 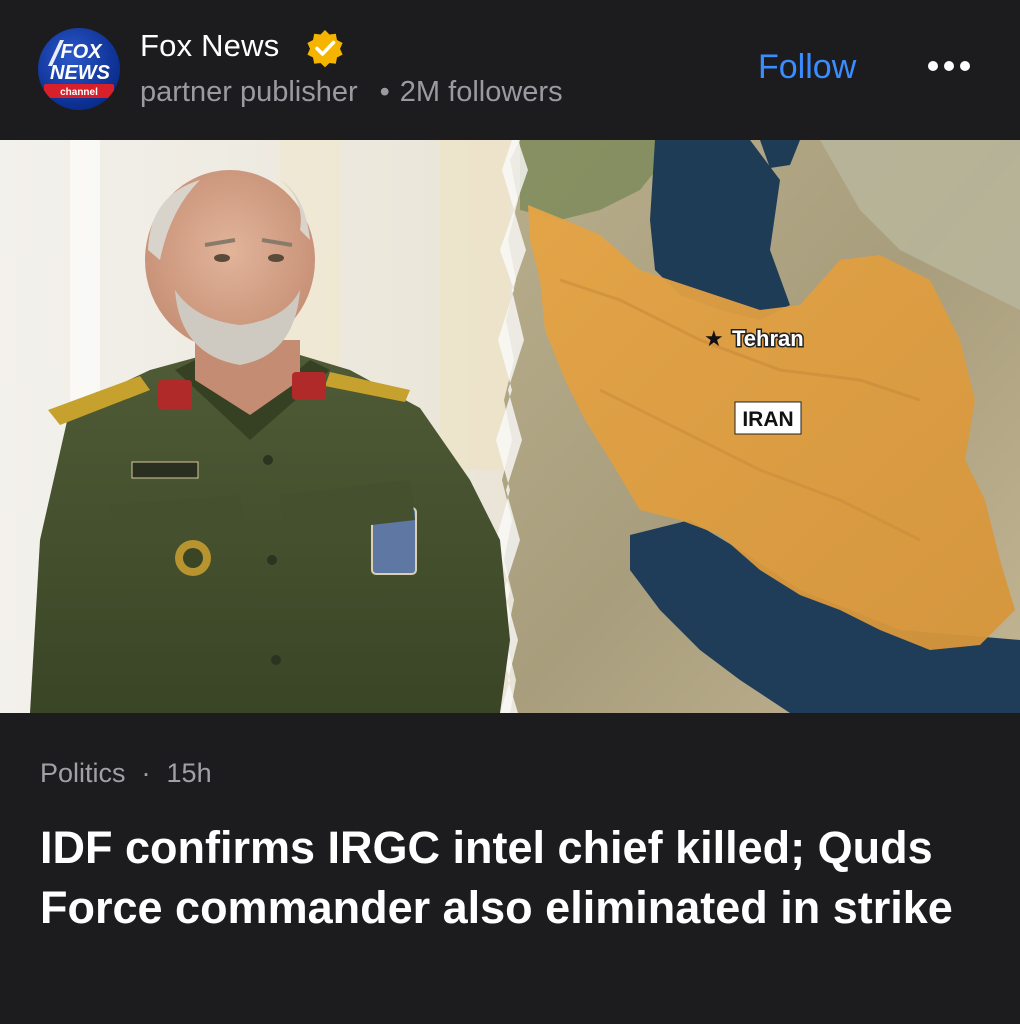 What do you see at coordinates (189, 773) in the screenshot?
I see `article-age: 15h` at bounding box center [189, 773].